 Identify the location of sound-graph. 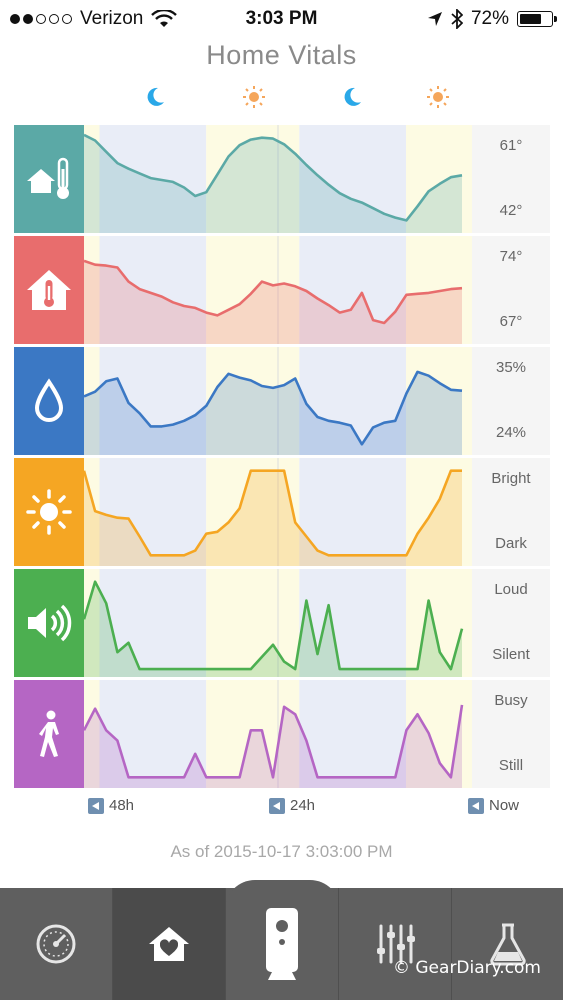
(278, 623).